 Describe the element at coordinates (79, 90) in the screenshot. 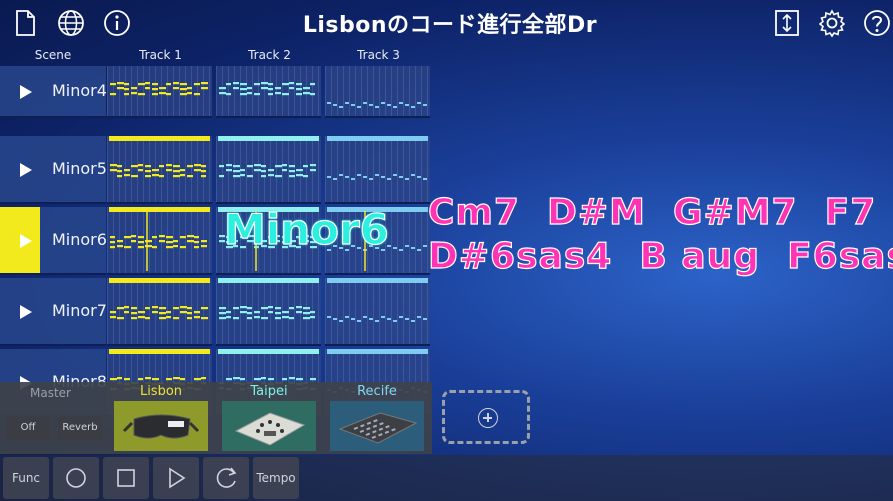

I see `scene-label: Minor4` at that location.